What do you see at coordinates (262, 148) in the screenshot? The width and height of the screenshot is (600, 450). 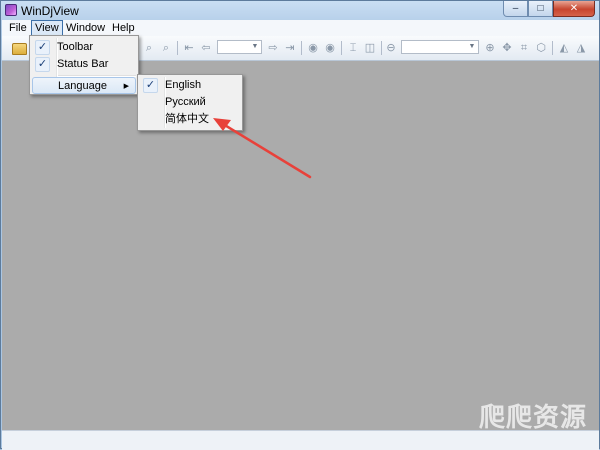 I see `annotation-arrow` at bounding box center [262, 148].